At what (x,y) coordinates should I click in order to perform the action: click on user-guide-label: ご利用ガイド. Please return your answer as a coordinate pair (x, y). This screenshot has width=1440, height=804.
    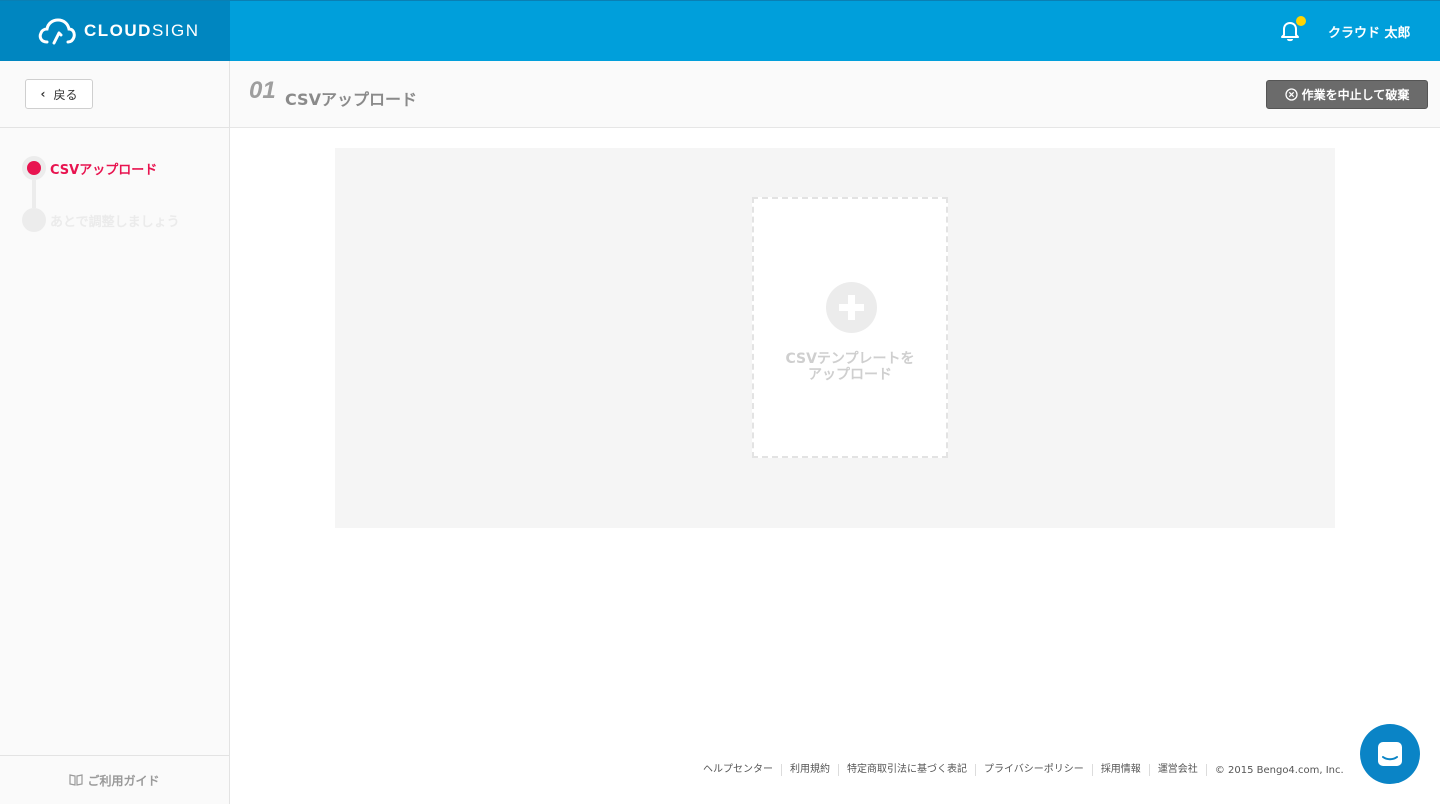
    Looking at the image, I should click on (123, 780).